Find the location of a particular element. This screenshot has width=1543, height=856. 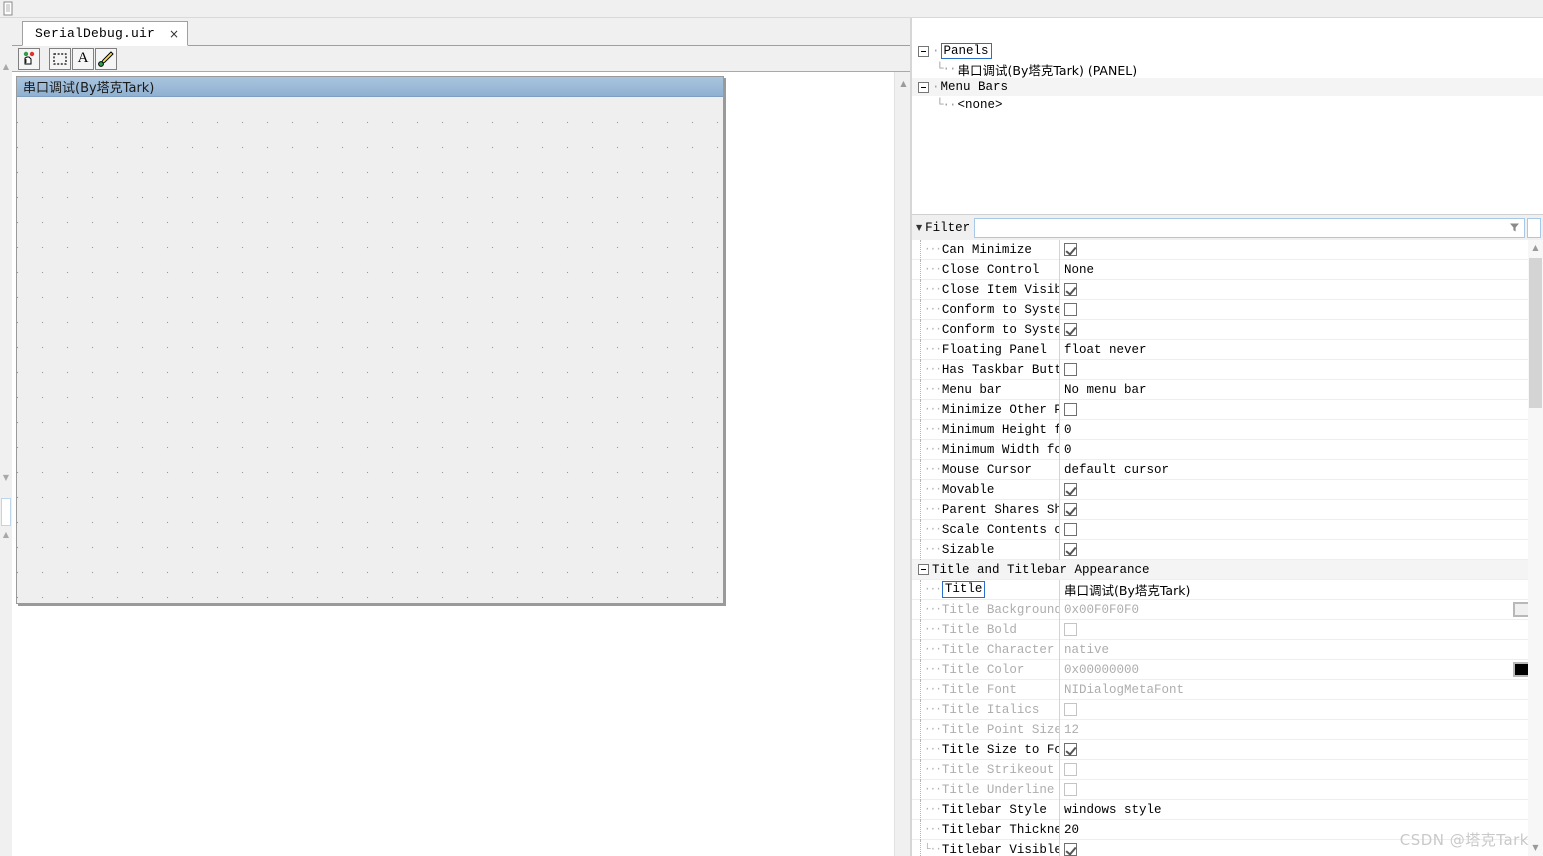

property-value-cell: default cursor is located at coordinates (1301, 470).